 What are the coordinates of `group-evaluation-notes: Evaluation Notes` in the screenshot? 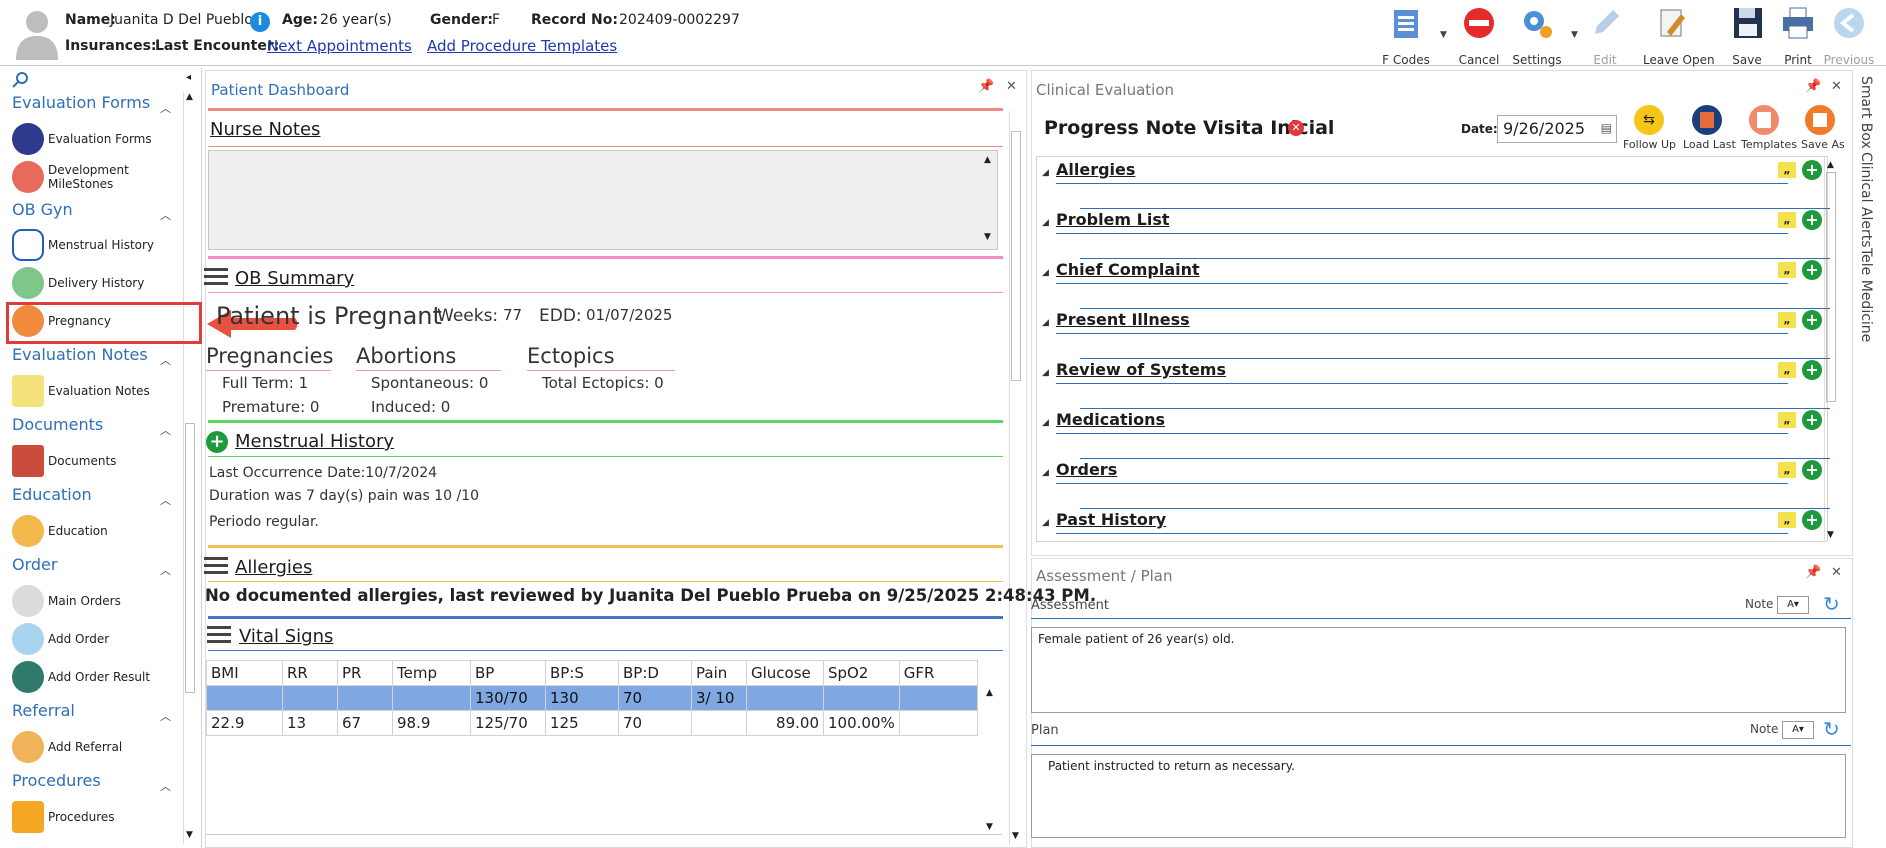 It's located at (80, 354).